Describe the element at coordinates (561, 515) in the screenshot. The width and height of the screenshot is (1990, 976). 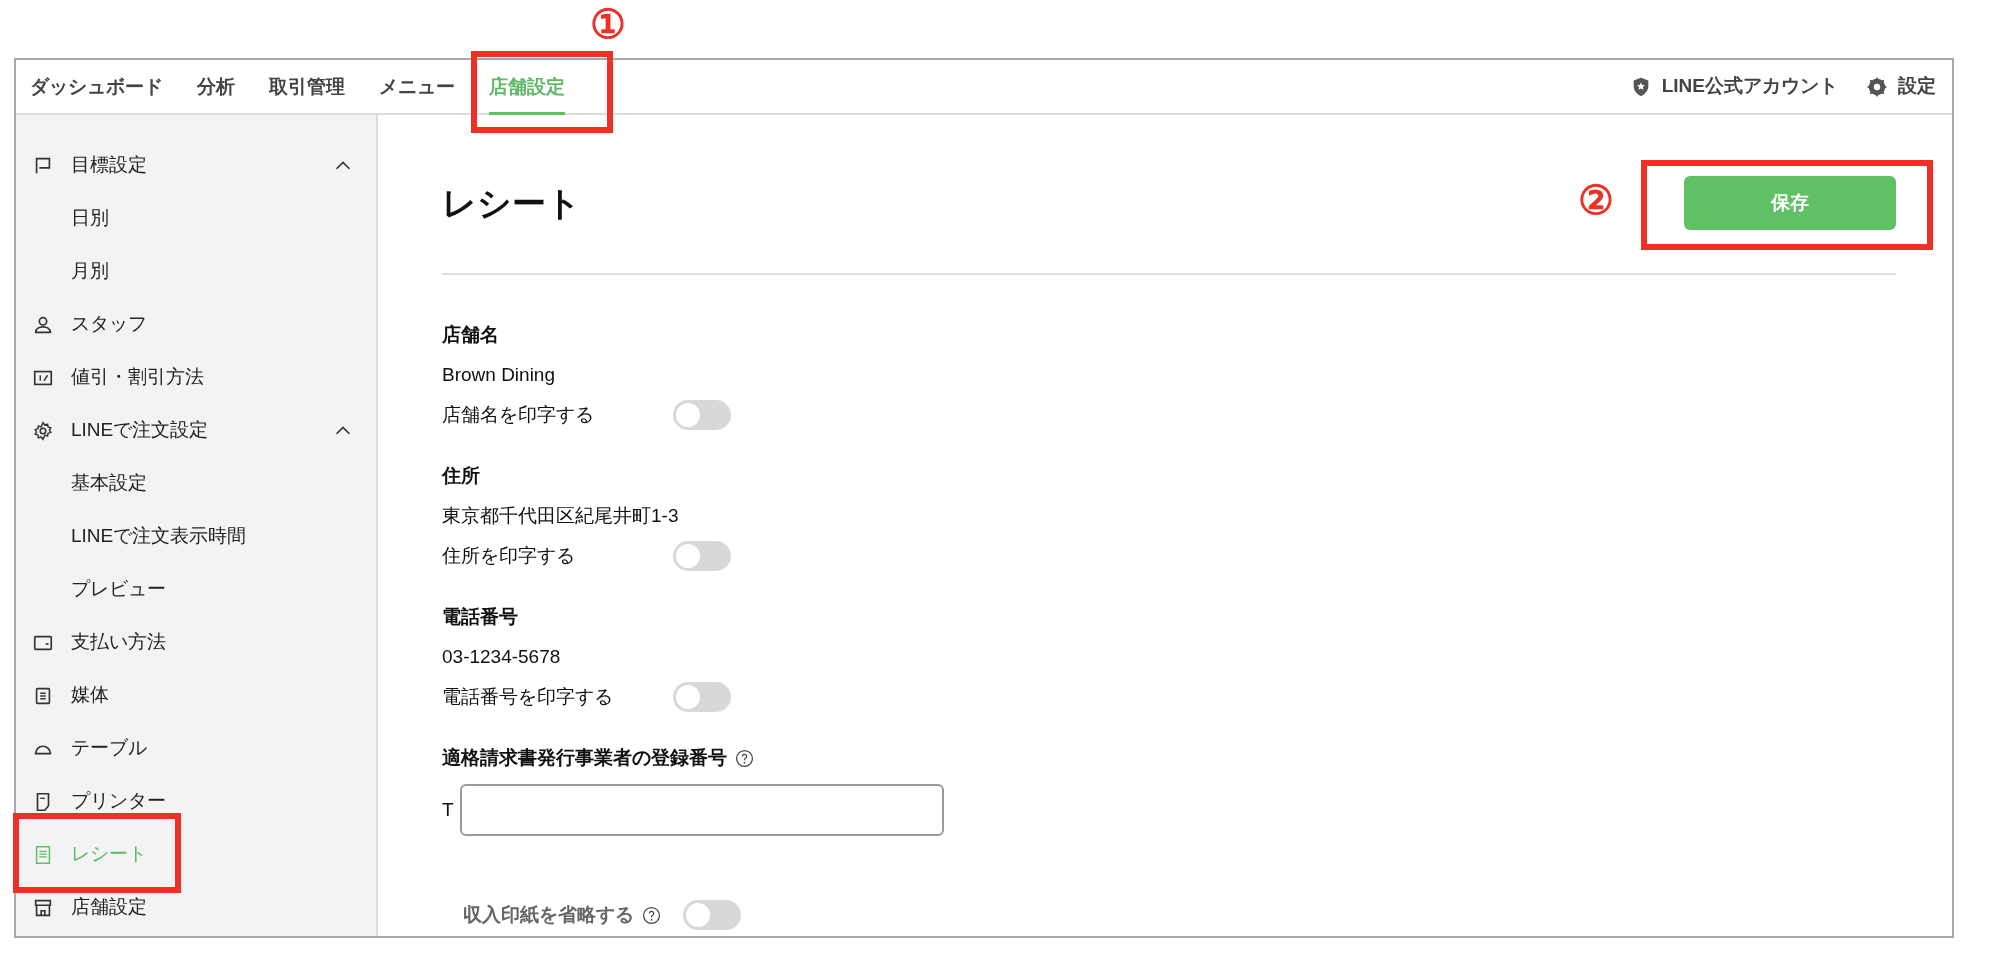
I see `field-value: 東京都千代田区紀尾井町1-3` at that location.